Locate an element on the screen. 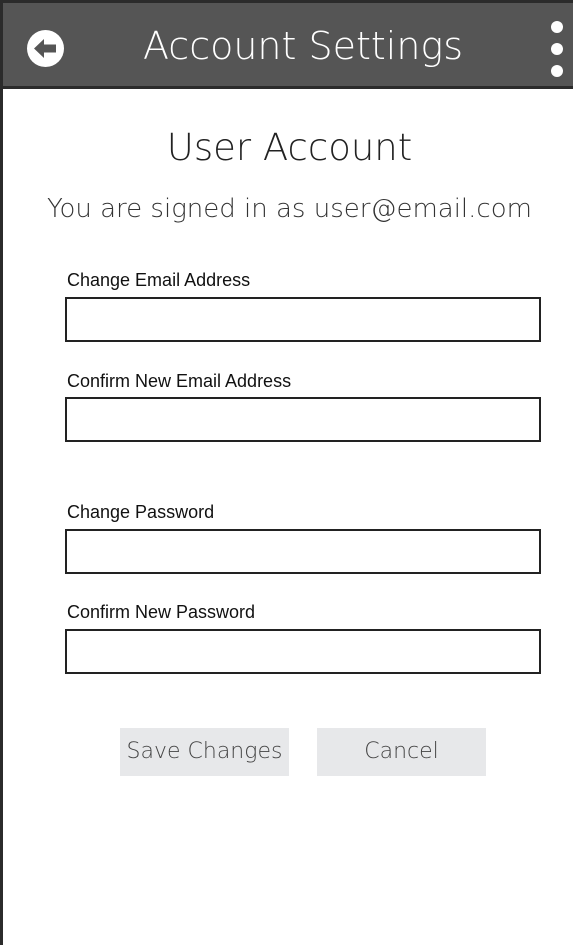 This screenshot has height=945, width=573. change-password-input is located at coordinates (303, 551).